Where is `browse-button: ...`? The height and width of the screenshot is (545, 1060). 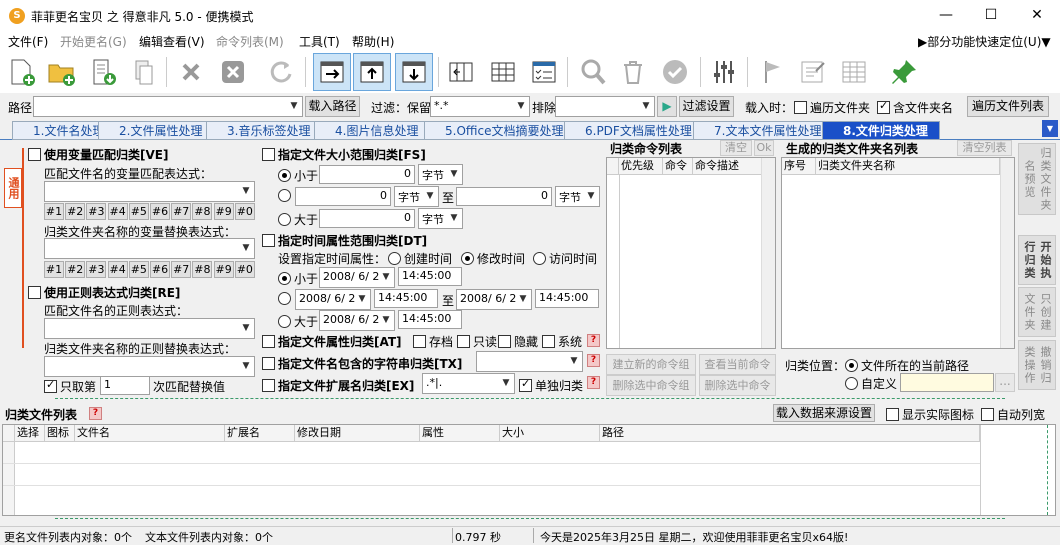
browse-button: ... is located at coordinates (1005, 382).